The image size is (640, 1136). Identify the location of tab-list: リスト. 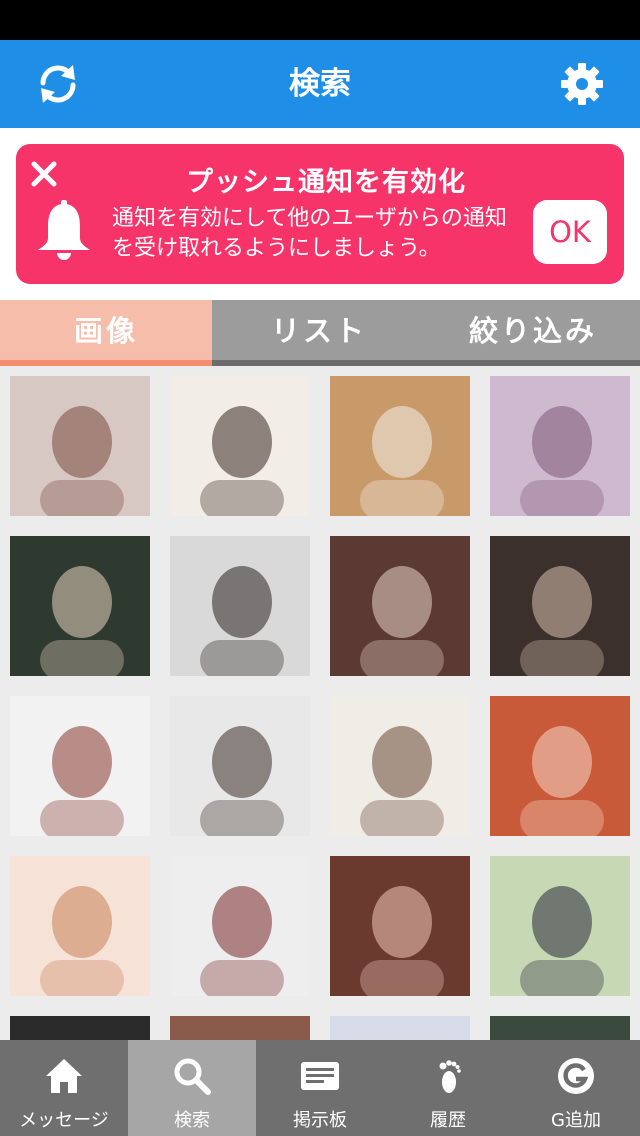
(319, 333).